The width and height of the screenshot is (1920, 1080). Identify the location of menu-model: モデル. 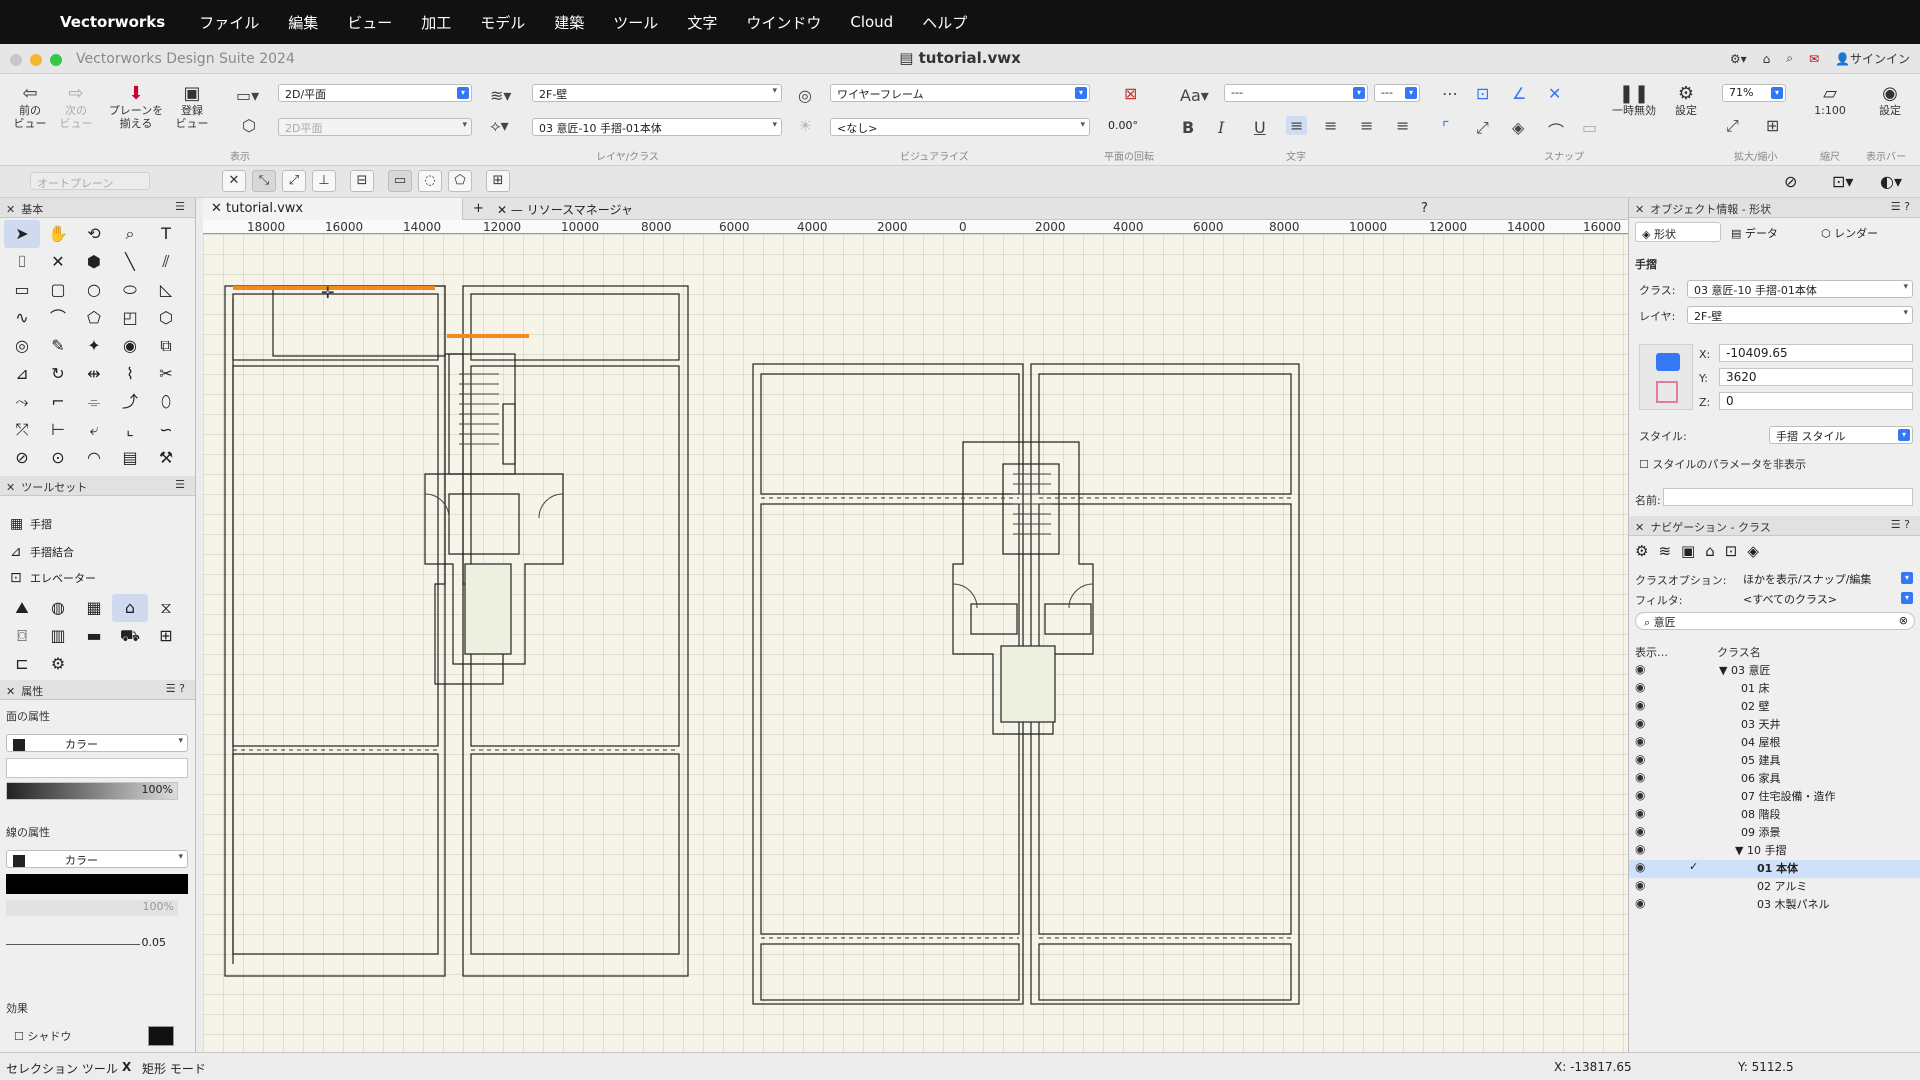
(502, 22).